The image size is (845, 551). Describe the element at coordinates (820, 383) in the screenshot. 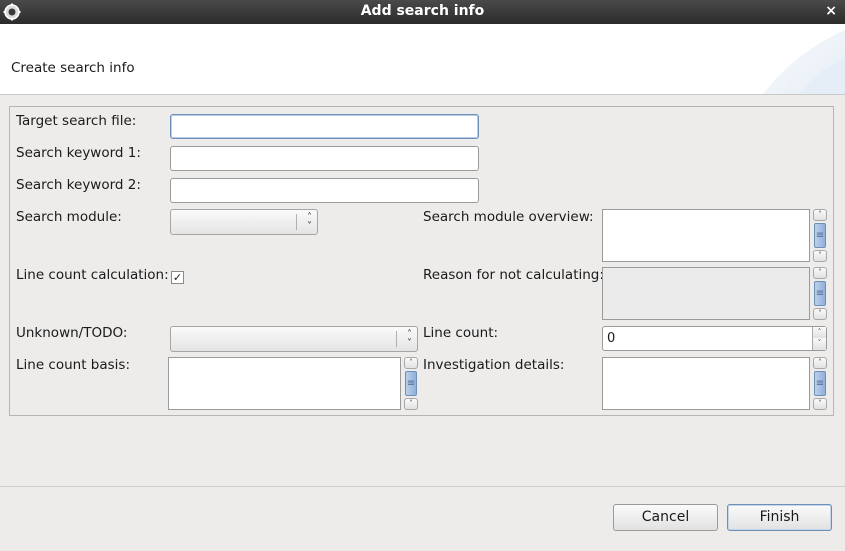

I see `investigation-scrollbar: ˄ ˅` at that location.